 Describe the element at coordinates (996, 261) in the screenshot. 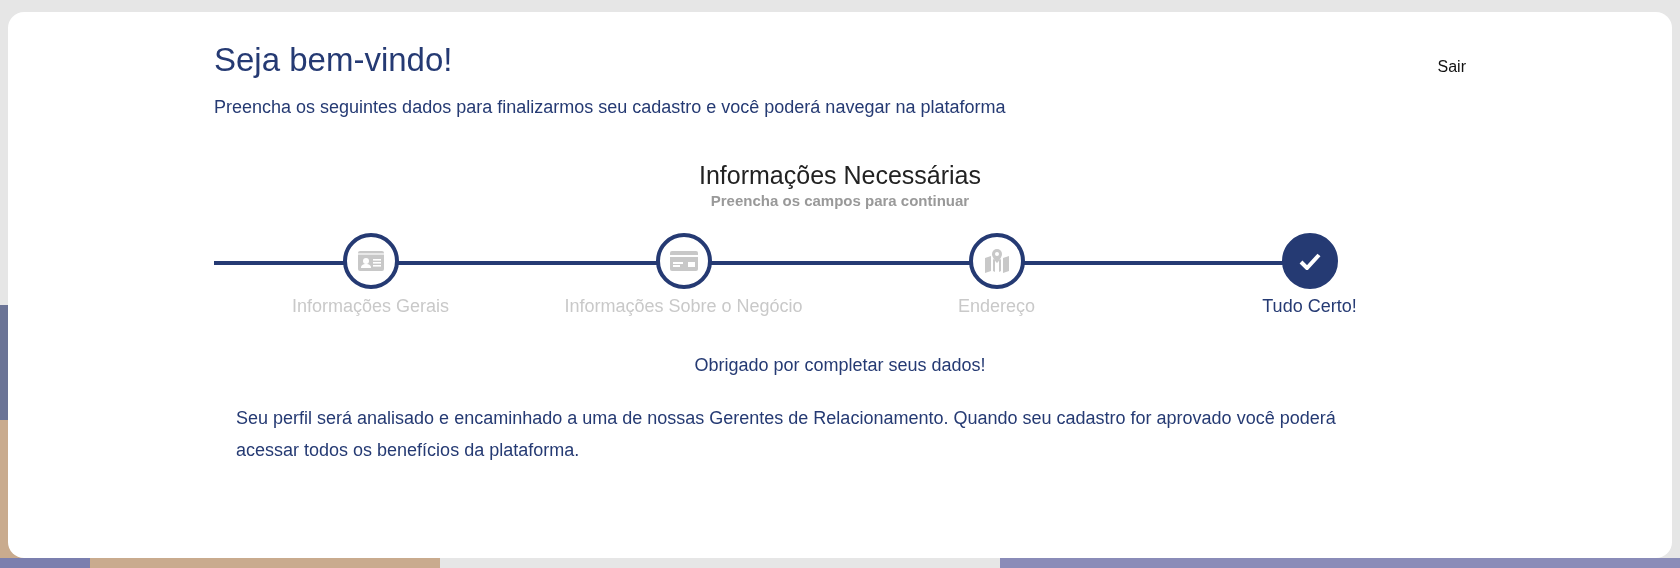

I see `map-pin-icon` at that location.